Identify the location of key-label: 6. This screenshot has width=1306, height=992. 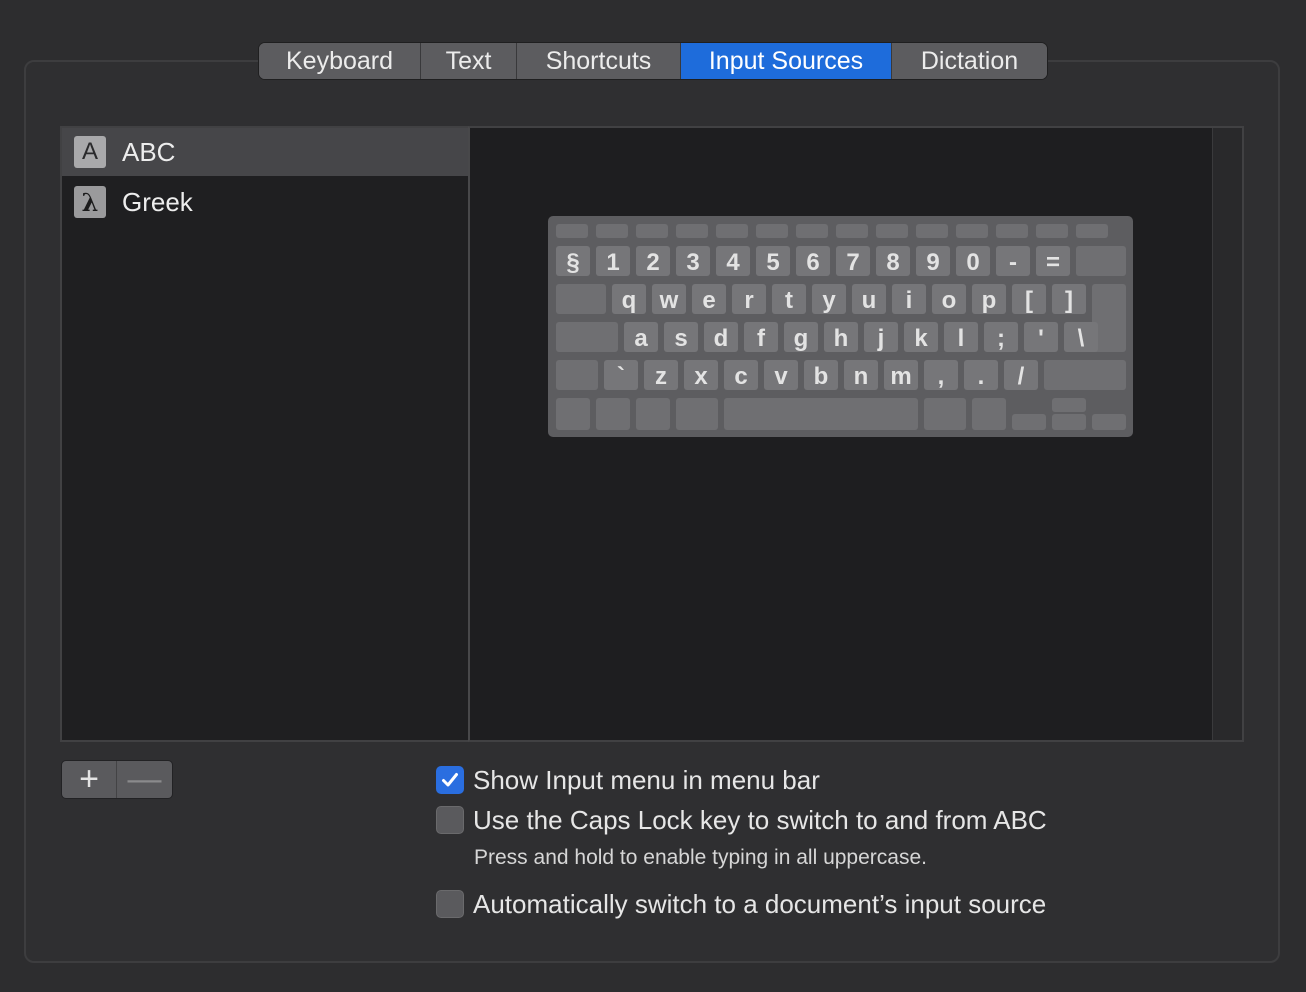
(812, 262).